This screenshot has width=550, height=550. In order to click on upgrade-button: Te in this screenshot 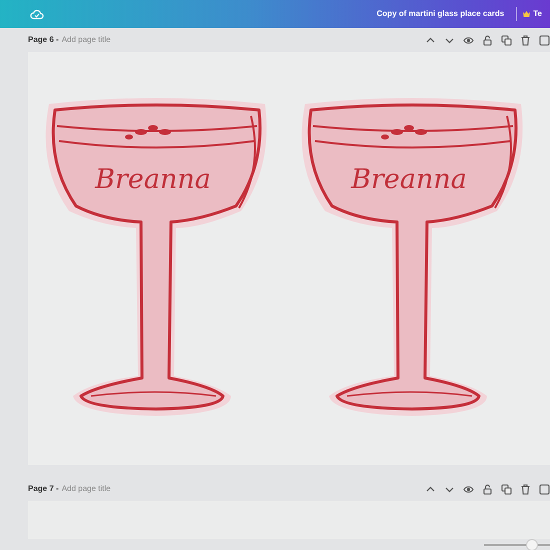, I will do `click(529, 14)`.